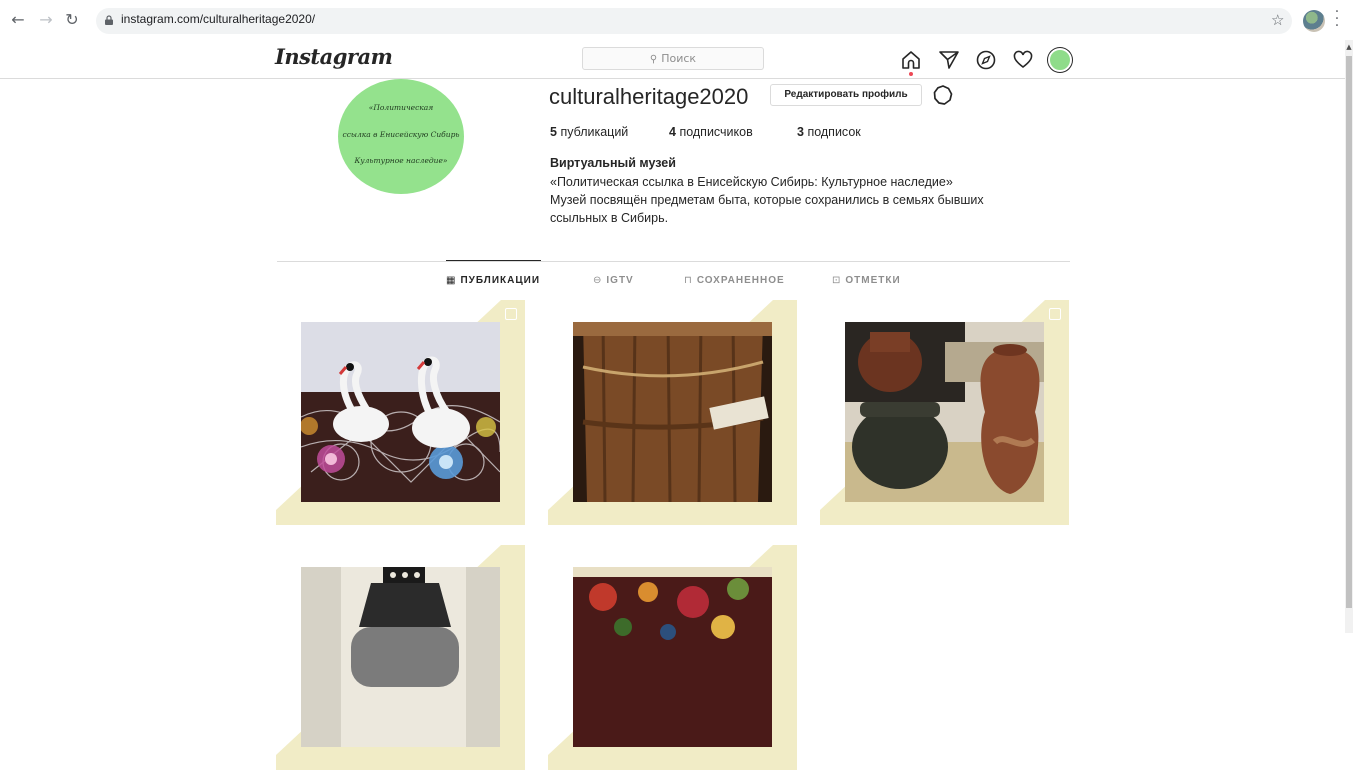 This screenshot has width=1353, height=770. I want to click on tab-saved: ⊓ СОХРАНЕННОЕ, so click(734, 280).